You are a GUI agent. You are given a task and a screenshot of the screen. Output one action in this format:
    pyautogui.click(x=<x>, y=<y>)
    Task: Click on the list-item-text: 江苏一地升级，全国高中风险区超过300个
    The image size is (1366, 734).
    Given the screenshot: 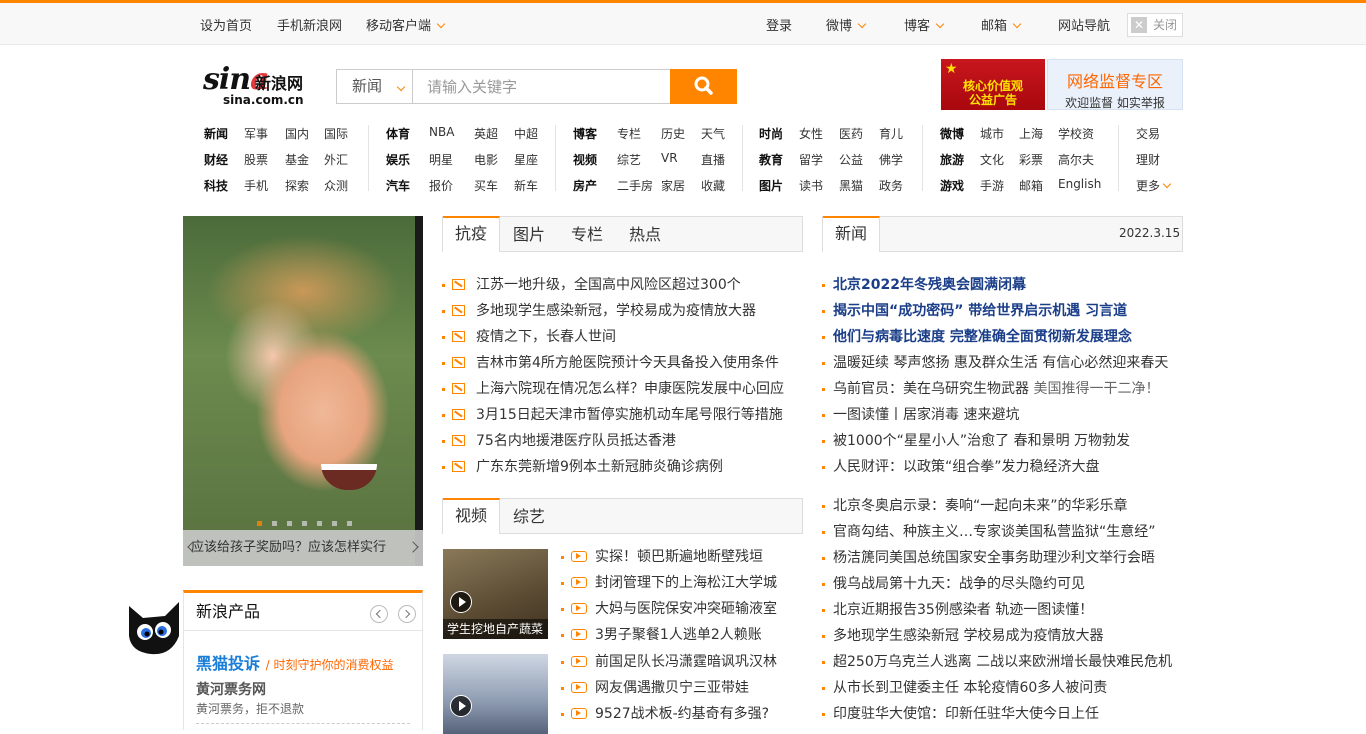 What is the action you would take?
    pyautogui.click(x=608, y=285)
    